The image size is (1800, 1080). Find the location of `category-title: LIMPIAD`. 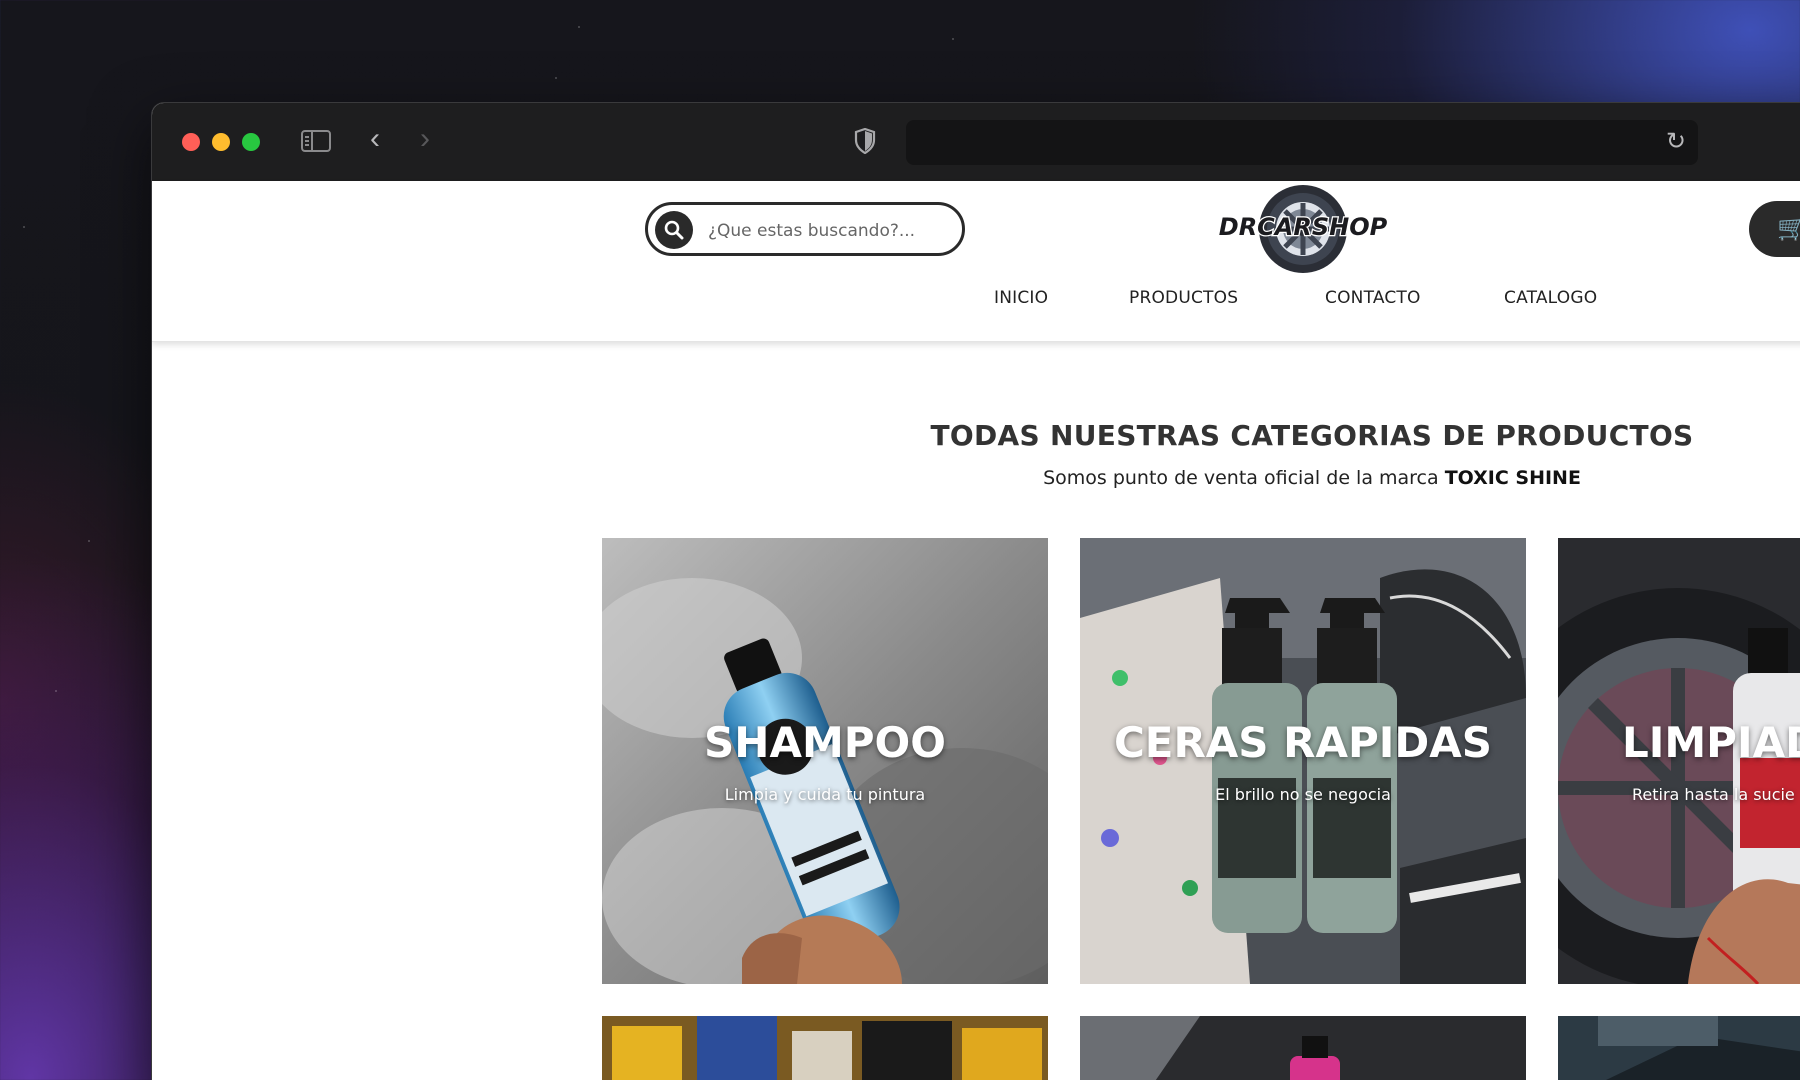

category-title: LIMPIAD is located at coordinates (1711, 742).